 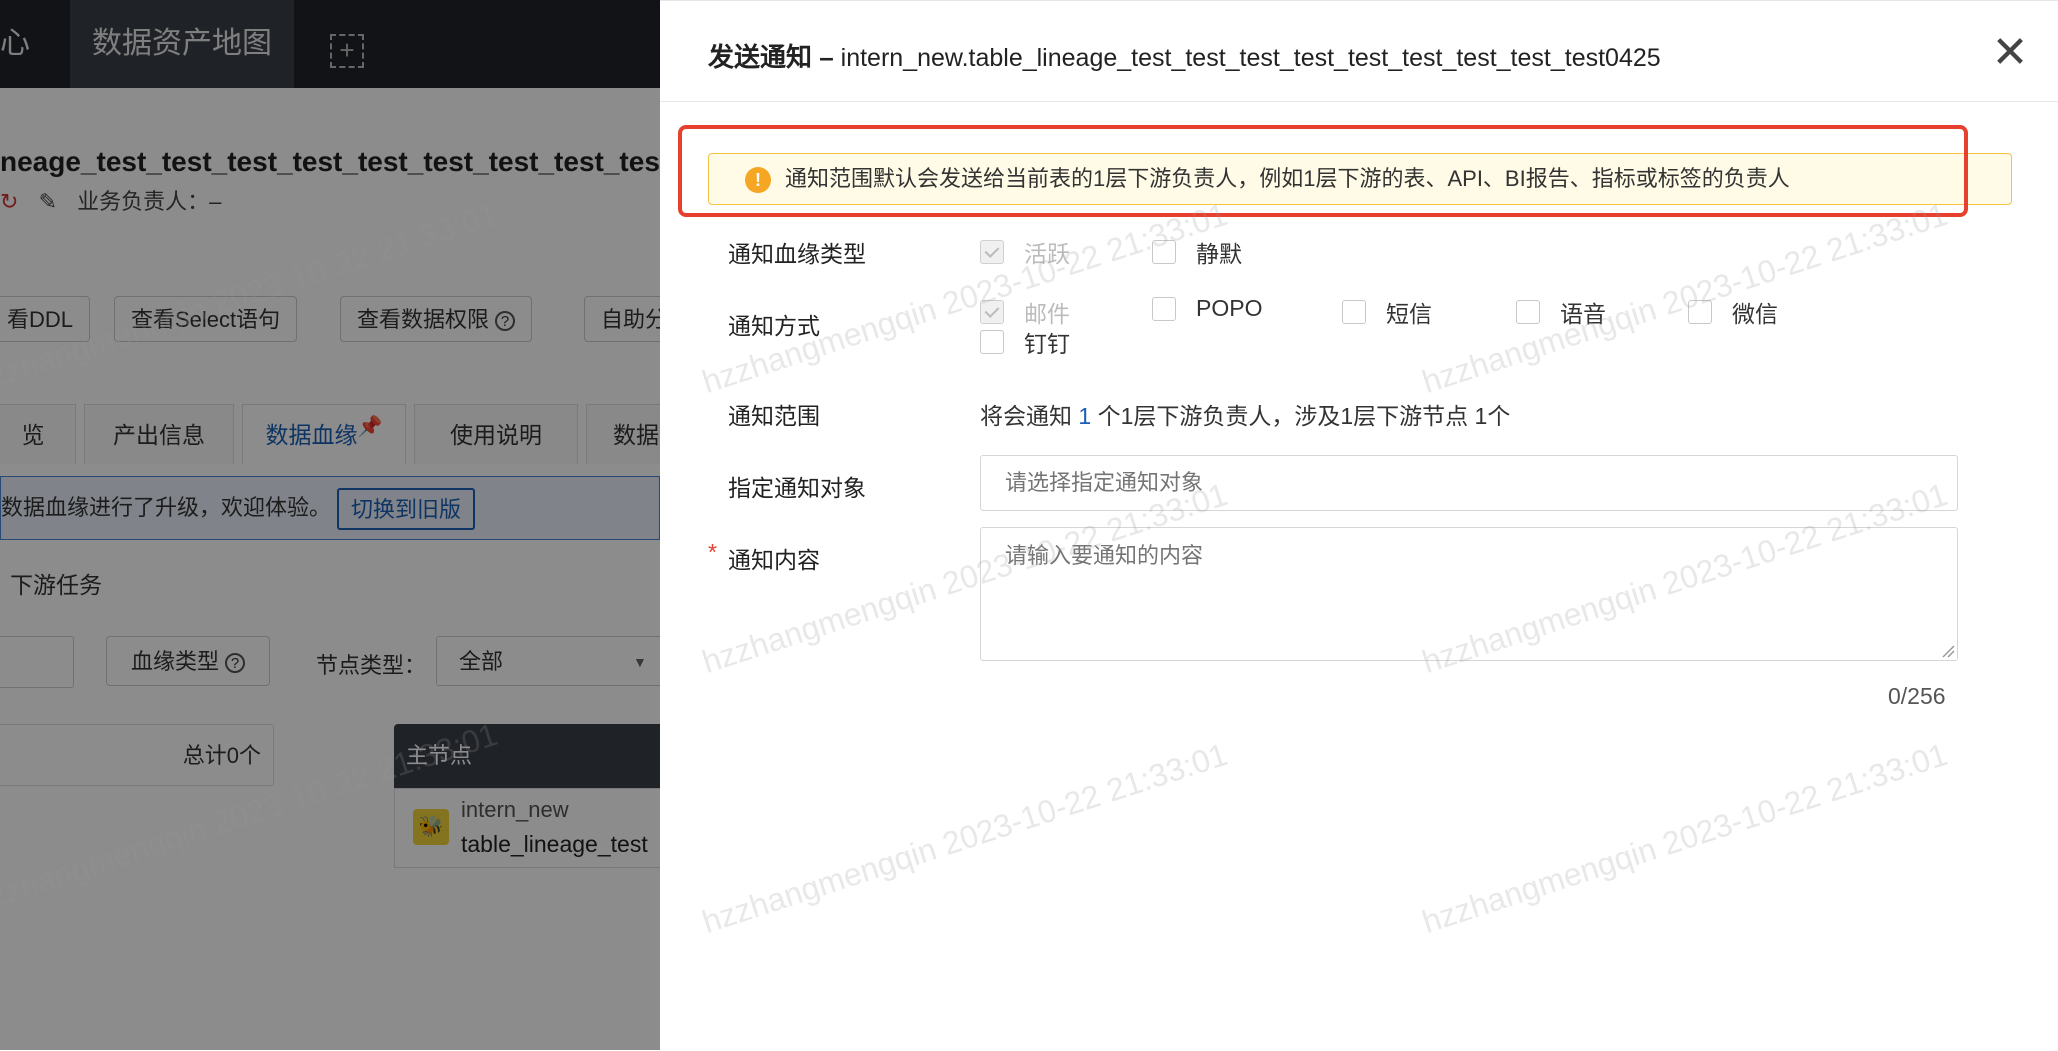 I want to click on drawer-title-prefix: 发送通知 –, so click(x=771, y=57).